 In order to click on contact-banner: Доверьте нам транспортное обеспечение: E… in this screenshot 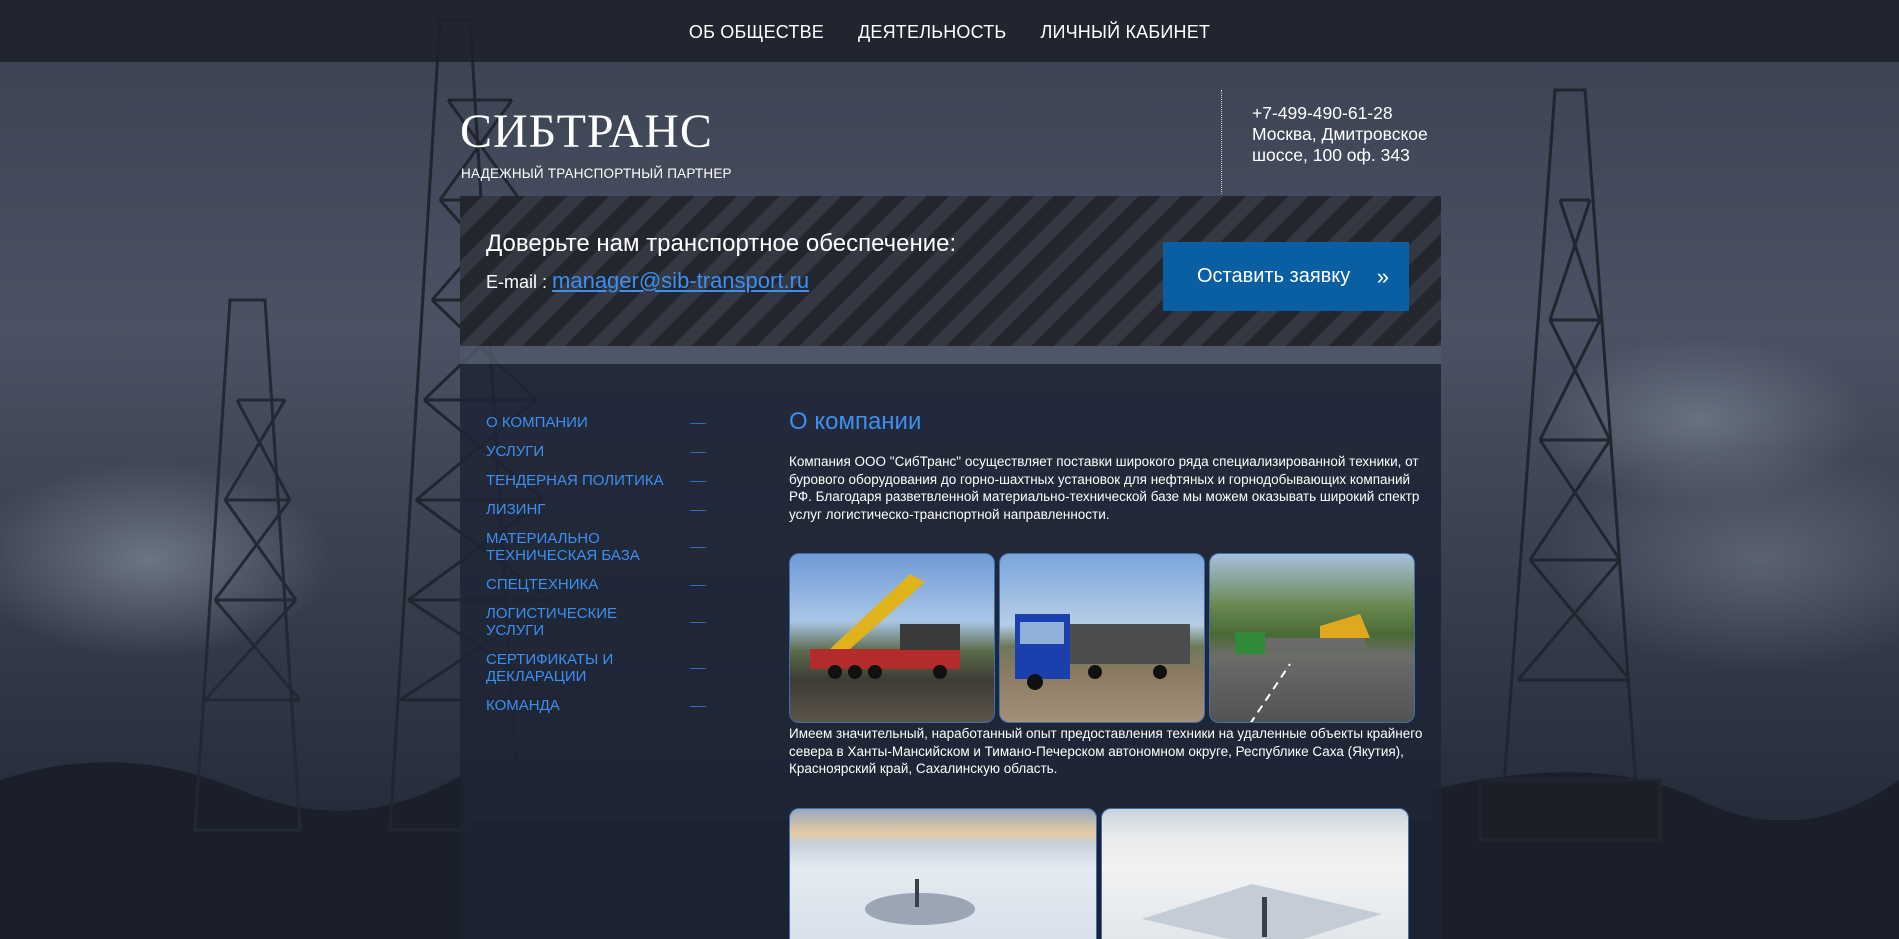, I will do `click(950, 271)`.